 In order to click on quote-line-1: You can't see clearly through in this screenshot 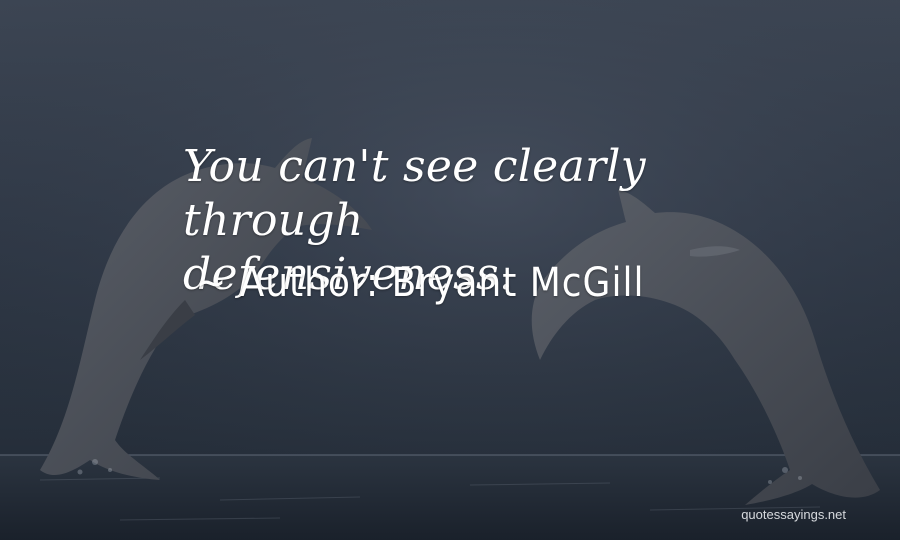, I will do `click(414, 193)`.